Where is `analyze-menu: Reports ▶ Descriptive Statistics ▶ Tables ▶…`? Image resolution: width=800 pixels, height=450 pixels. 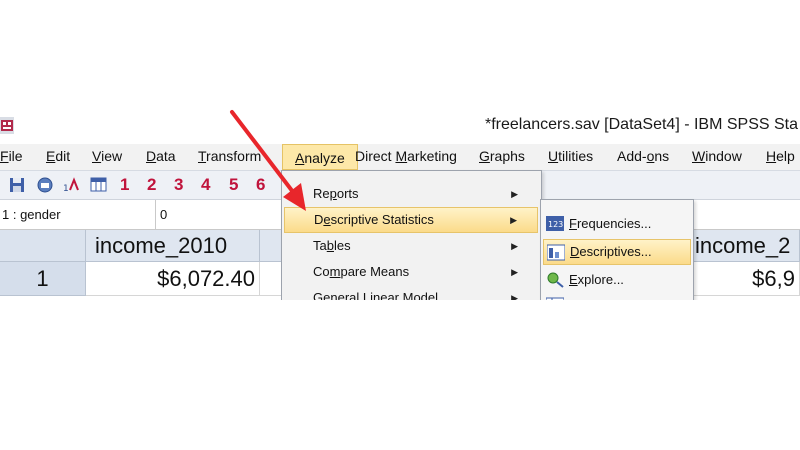 analyze-menu: Reports ▶ Descriptive Statistics ▶ Tables ▶… is located at coordinates (411, 235).